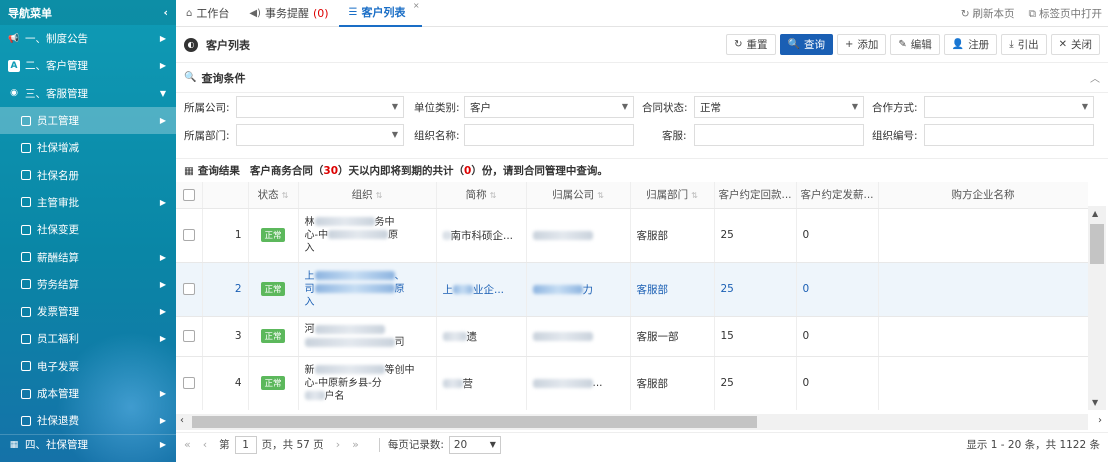 The height and width of the screenshot is (462, 1108). Describe the element at coordinates (56, 39) in the screenshot. I see `sidebar-group-label: 一、制度公告` at that location.